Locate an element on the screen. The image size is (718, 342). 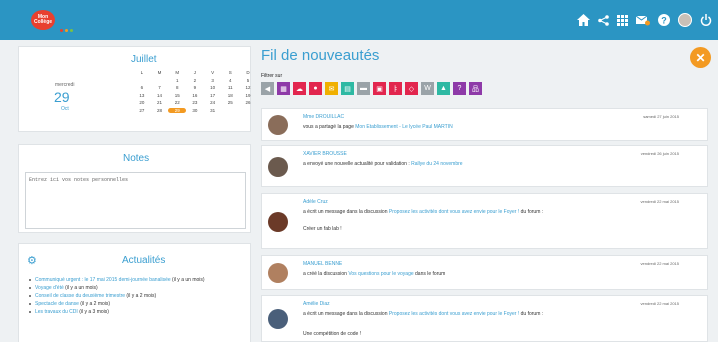
help-icon: ? is located at coordinates (664, 20).